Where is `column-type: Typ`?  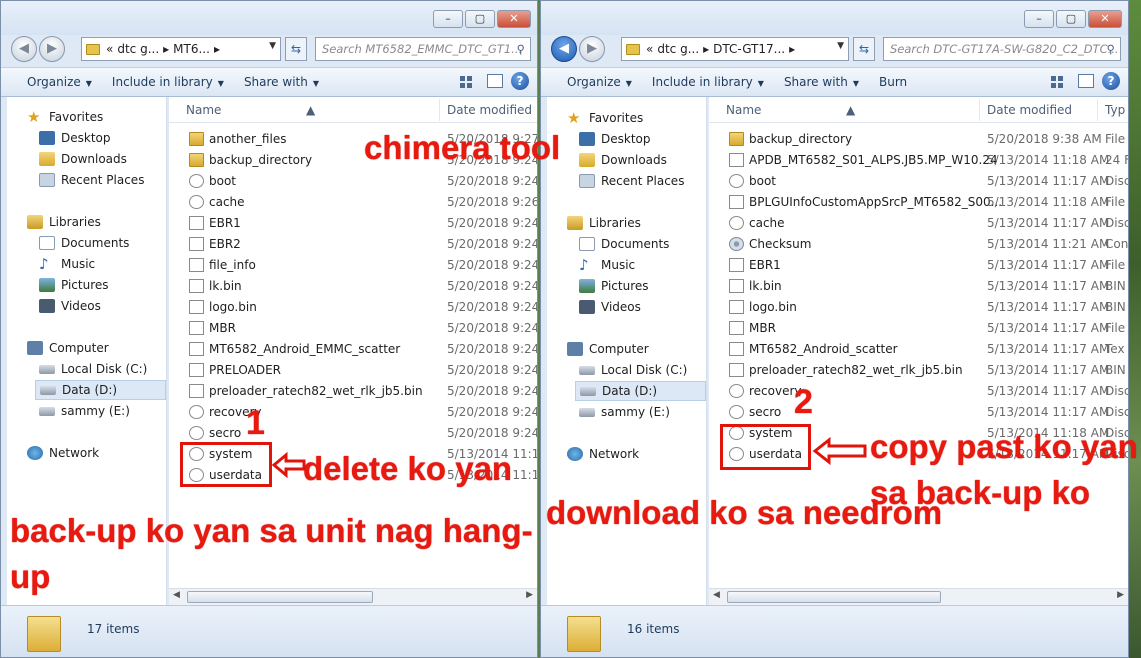 column-type: Typ is located at coordinates (1115, 110).